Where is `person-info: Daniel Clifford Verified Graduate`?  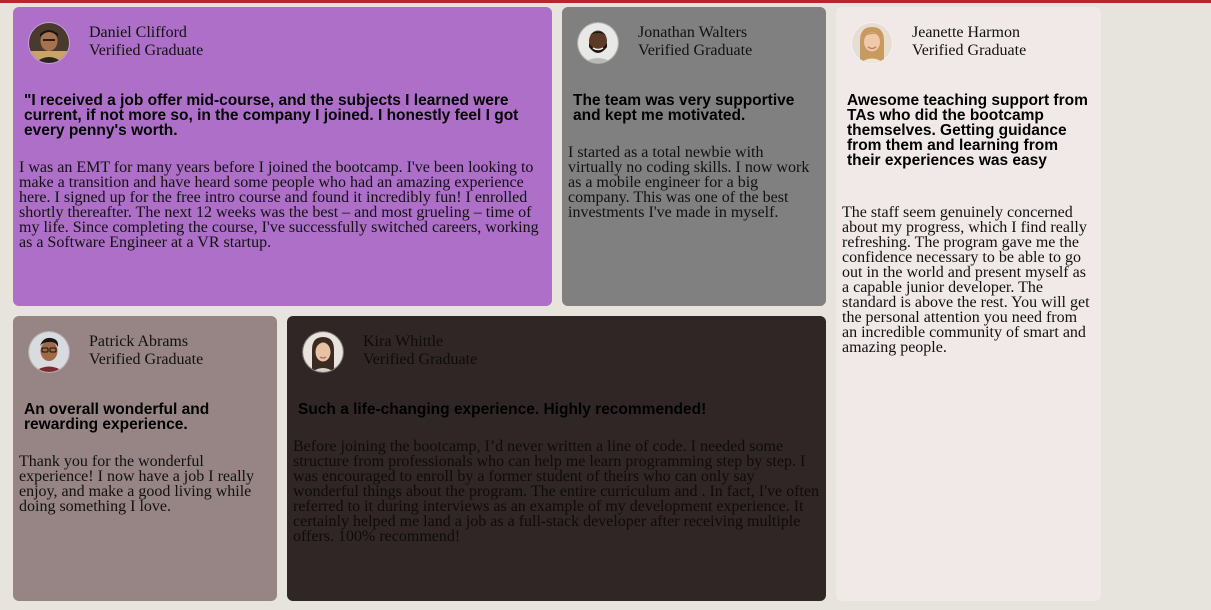 person-info: Daniel Clifford Verified Graduate is located at coordinates (146, 42).